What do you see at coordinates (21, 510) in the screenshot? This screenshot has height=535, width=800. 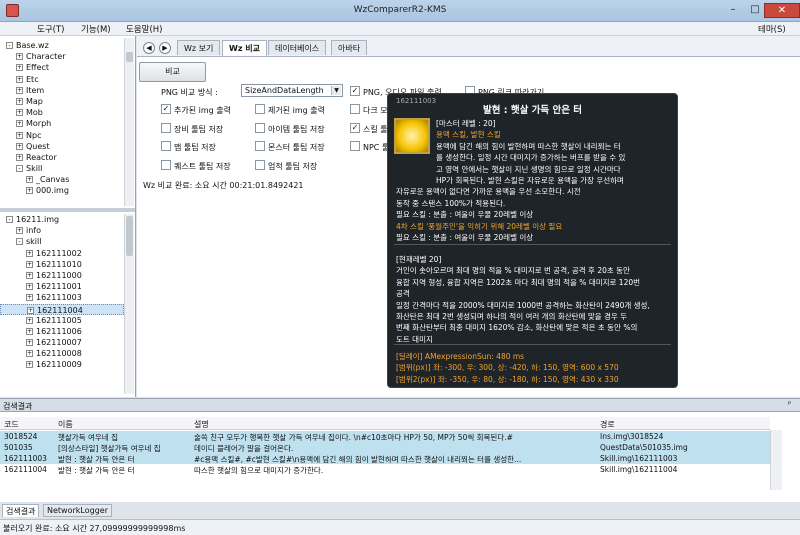 I see `tab-search-results: 검색결과` at bounding box center [21, 510].